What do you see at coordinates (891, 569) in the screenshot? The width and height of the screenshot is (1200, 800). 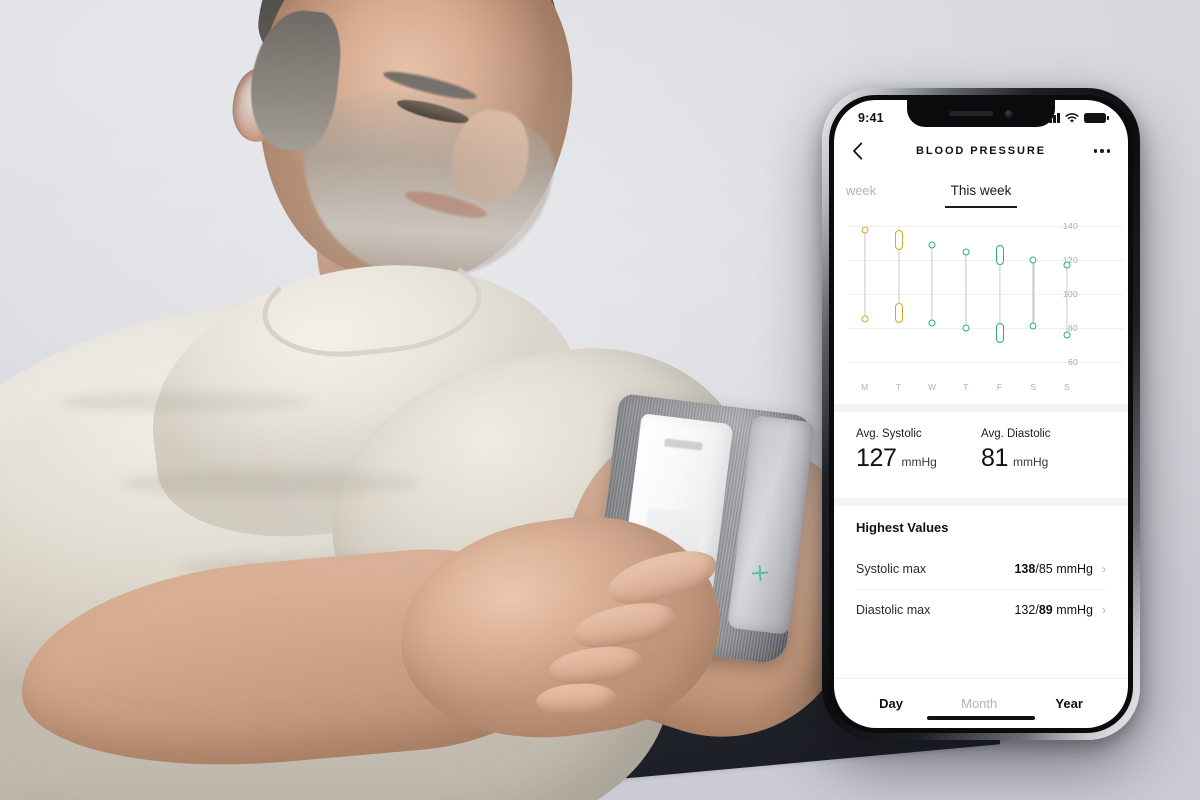 I see `row-label: Systolic max` at bounding box center [891, 569].